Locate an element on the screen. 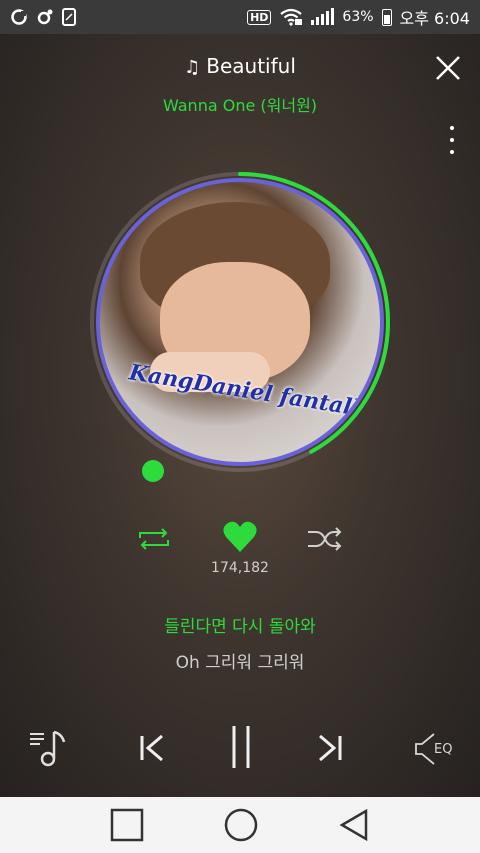 This screenshot has height=853, width=480. pause-icon is located at coordinates (241, 747).